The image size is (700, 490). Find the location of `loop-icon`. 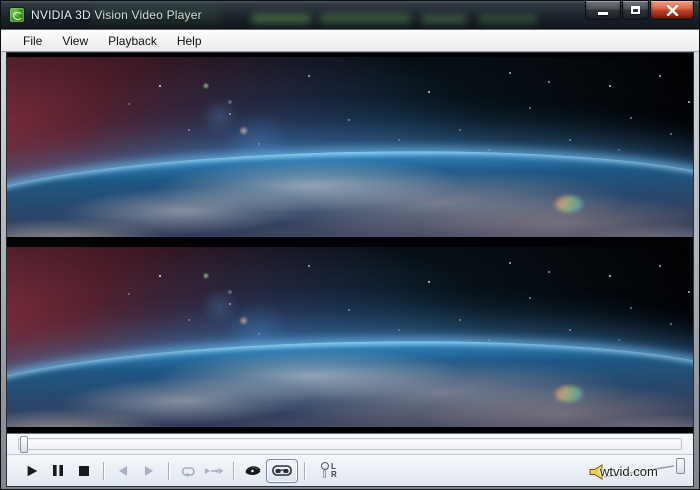

loop-icon is located at coordinates (188, 471).